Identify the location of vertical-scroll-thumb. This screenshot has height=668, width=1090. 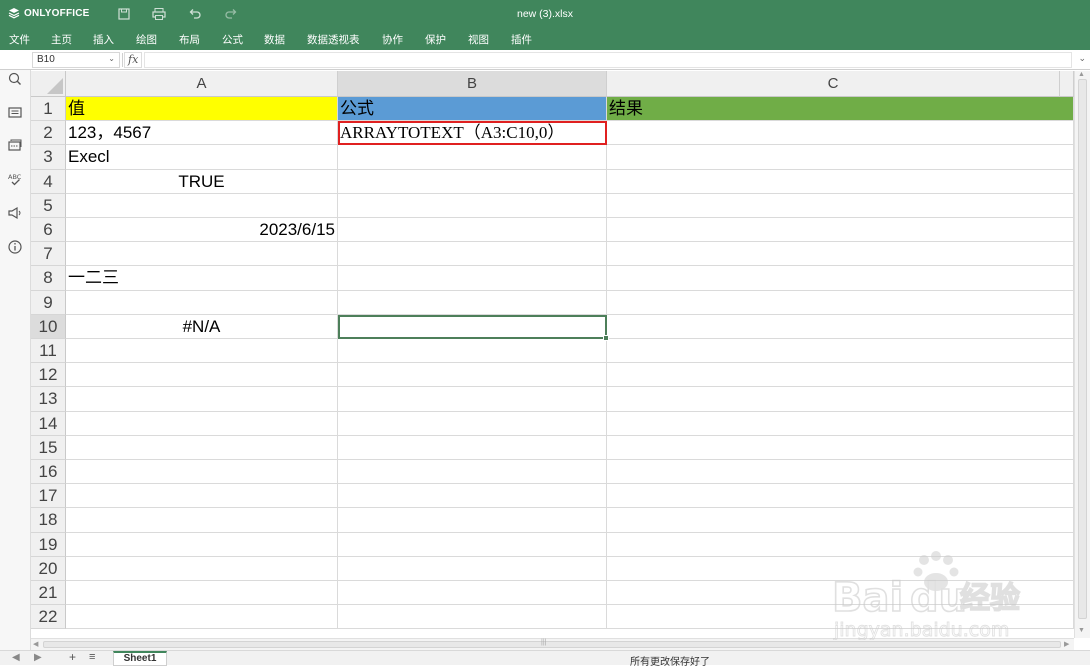
(1082, 349).